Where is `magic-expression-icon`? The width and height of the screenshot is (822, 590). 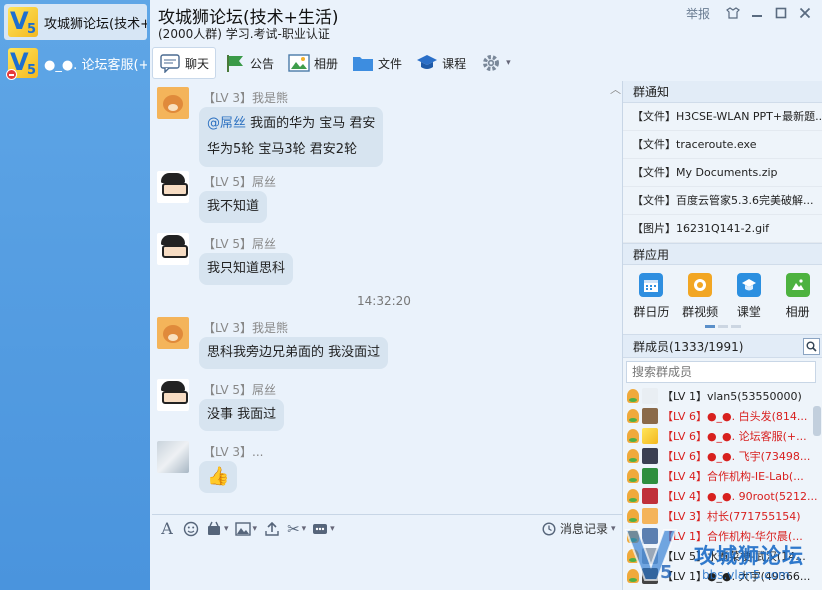 magic-expression-icon is located at coordinates (217, 529).